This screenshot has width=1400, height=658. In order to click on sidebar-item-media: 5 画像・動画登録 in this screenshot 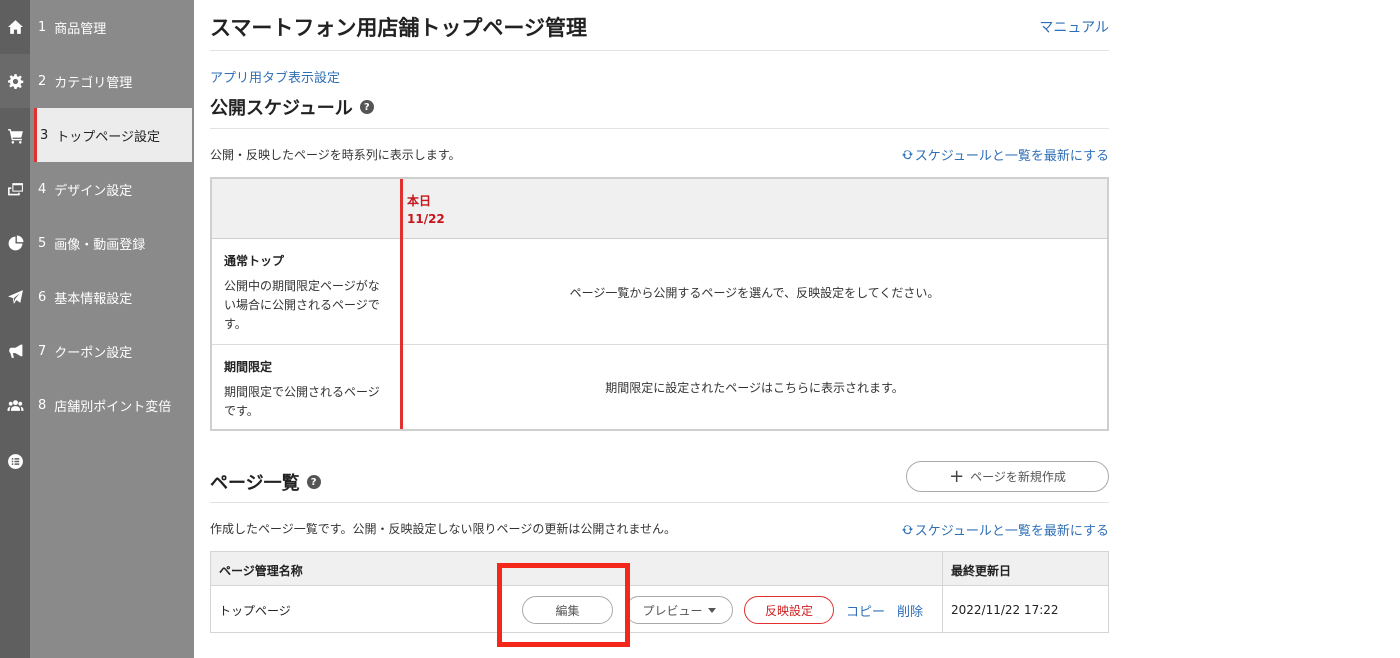, I will do `click(112, 243)`.